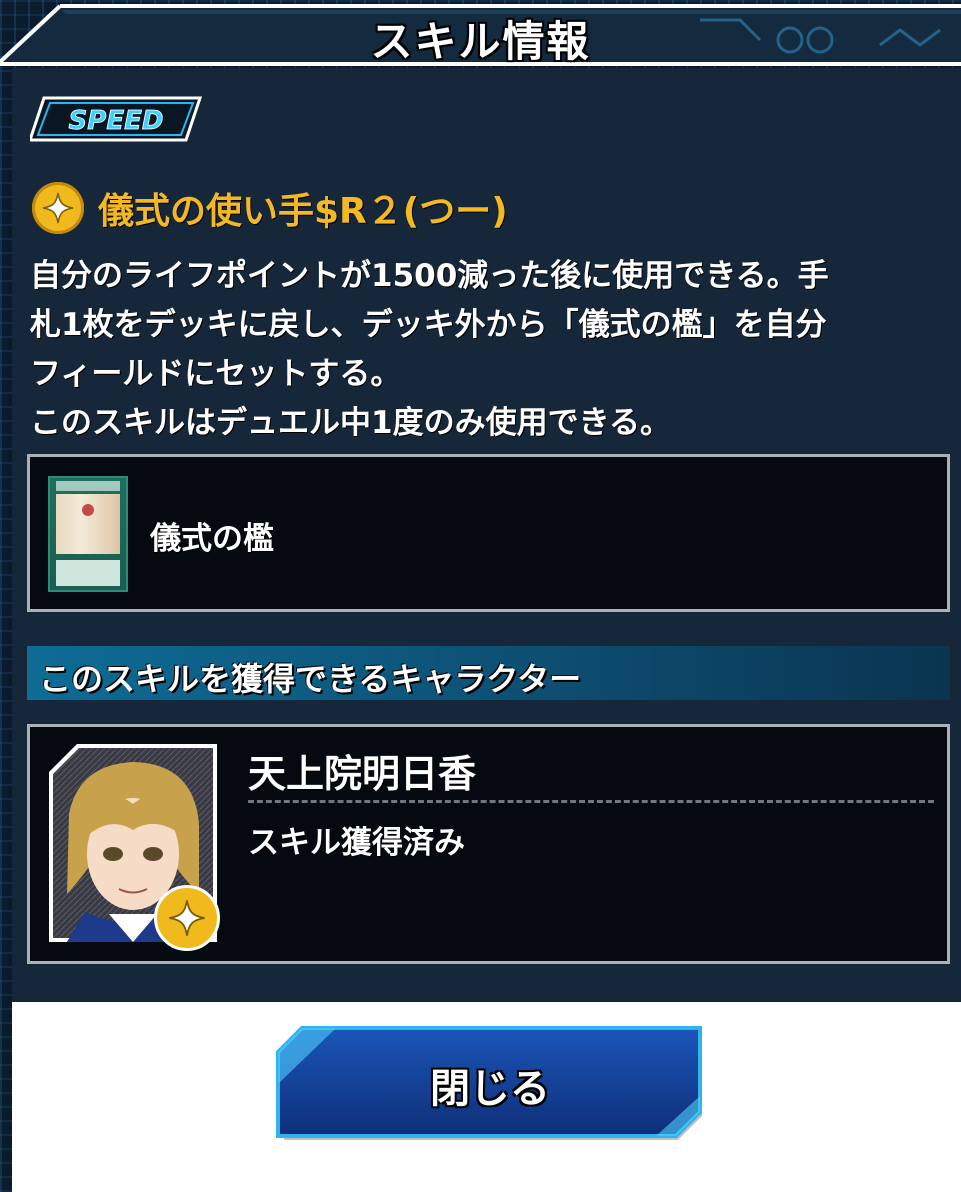 The width and height of the screenshot is (961, 1192). Describe the element at coordinates (303, 211) in the screenshot. I see `skill-name: 儀式の使い手$R２(つー)` at that location.